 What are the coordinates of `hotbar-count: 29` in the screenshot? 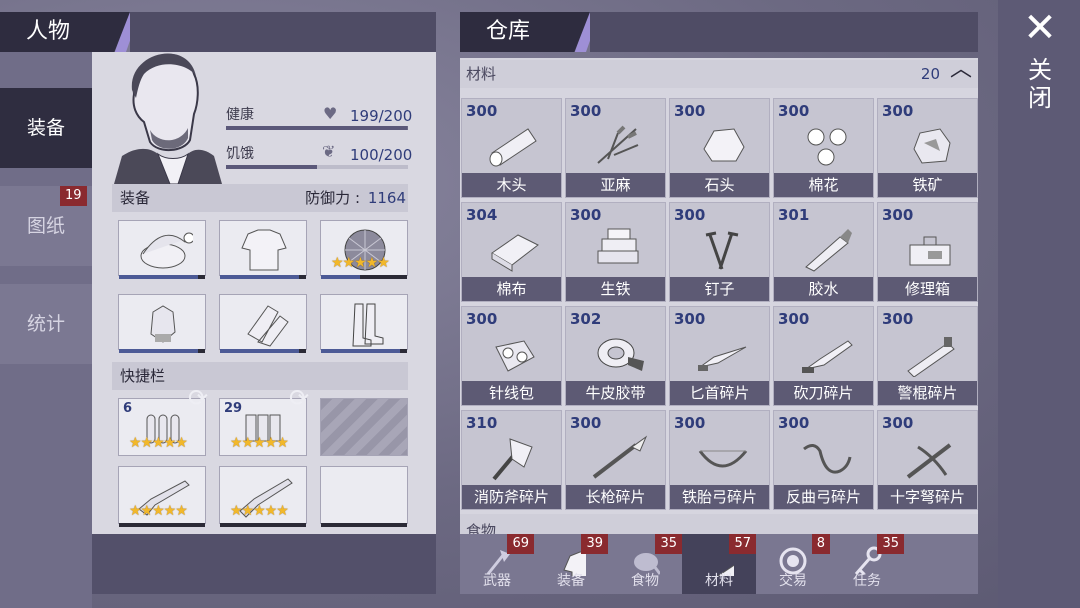 It's located at (233, 408).